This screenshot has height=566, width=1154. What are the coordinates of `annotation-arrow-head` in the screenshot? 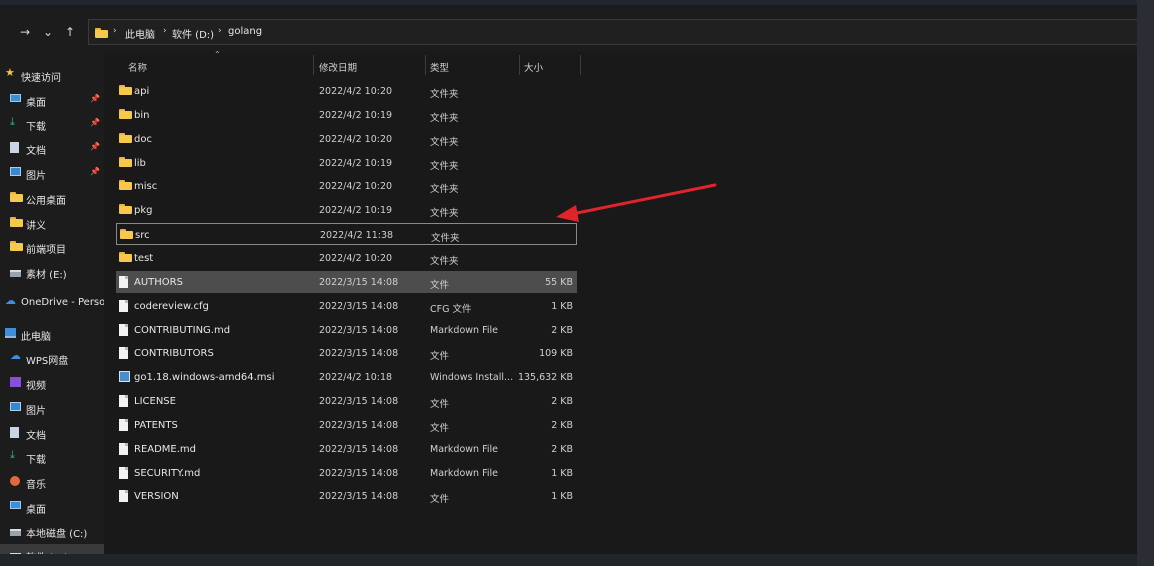 It's located at (567, 213).